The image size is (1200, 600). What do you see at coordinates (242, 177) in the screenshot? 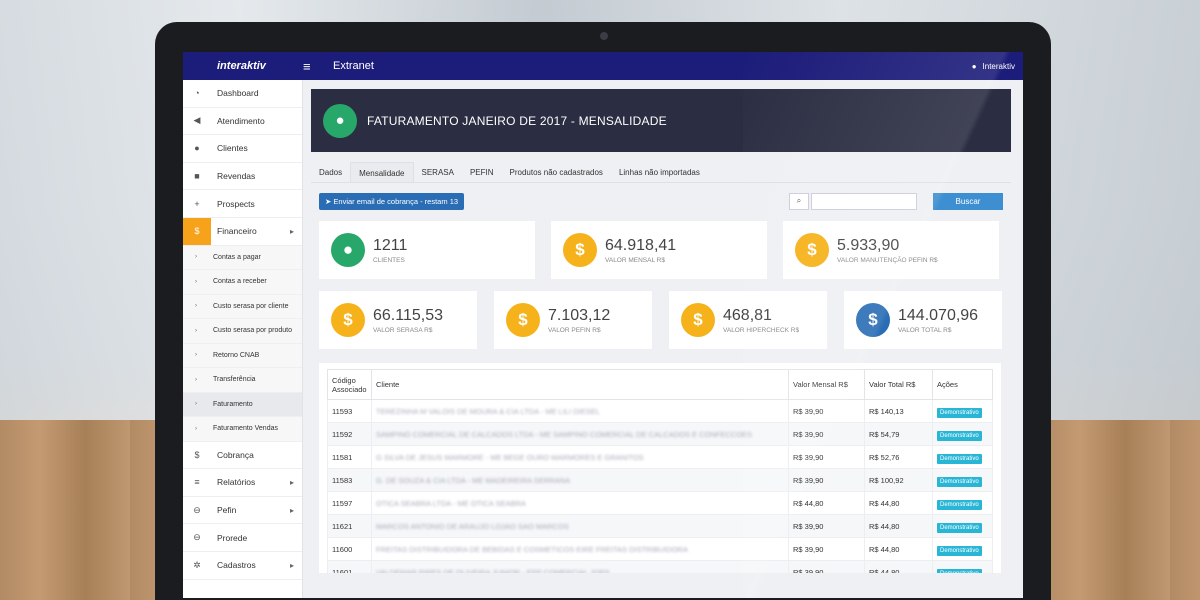
I see `sidebar-item-revendas: ■ Revendas` at bounding box center [242, 177].